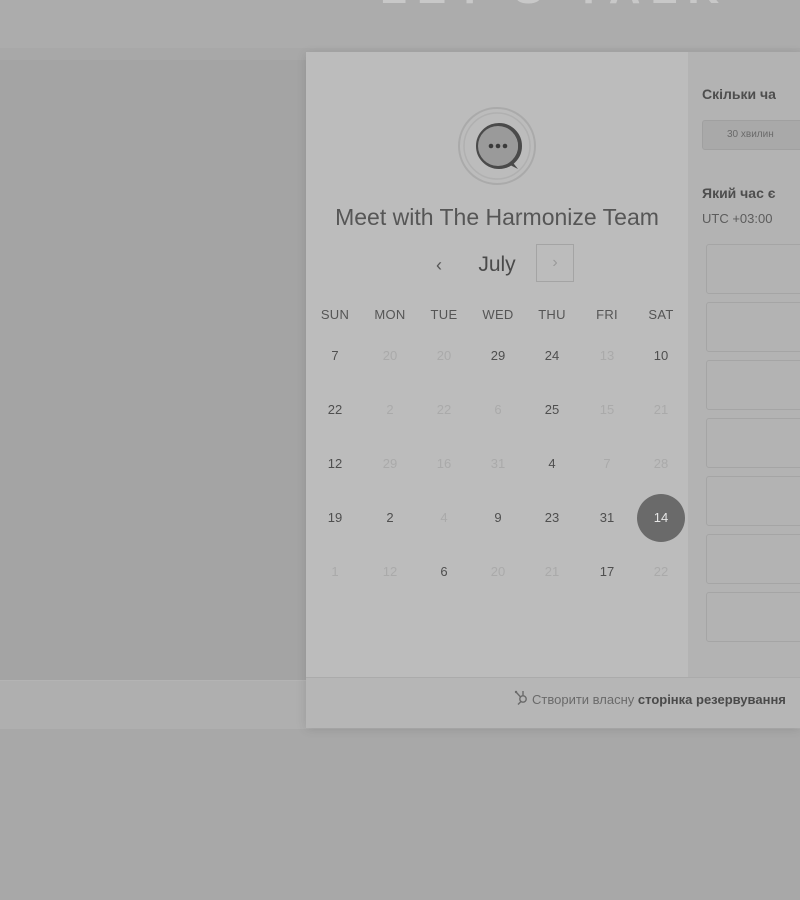 The height and width of the screenshot is (900, 800). What do you see at coordinates (661, 463) in the screenshot?
I see `calendar-day: 28` at bounding box center [661, 463].